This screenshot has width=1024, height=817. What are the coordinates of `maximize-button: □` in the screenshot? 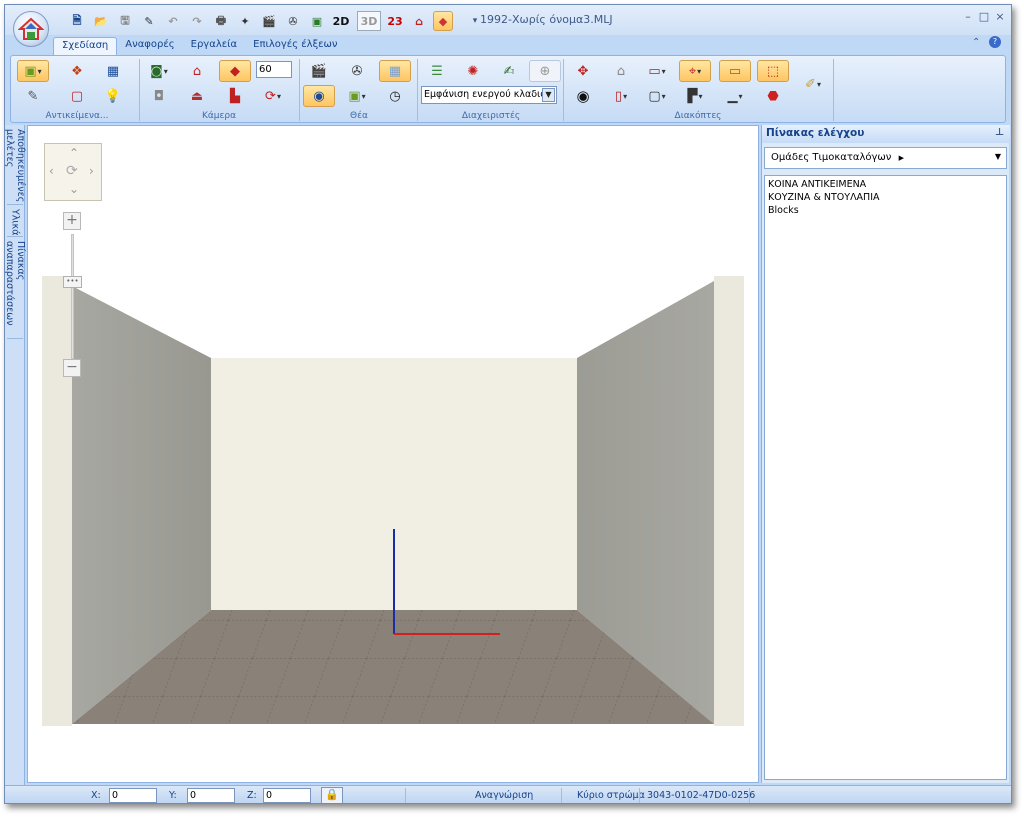 It's located at (984, 17).